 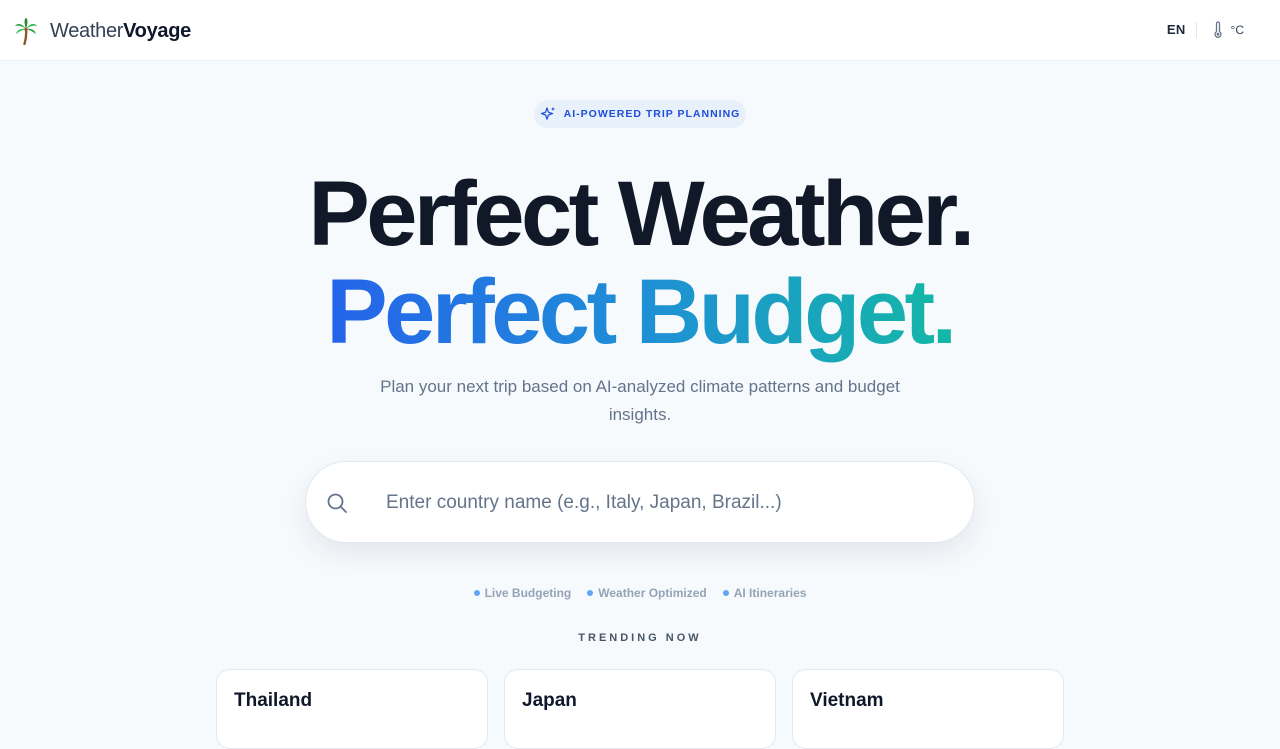 I want to click on search-bar, so click(x=640, y=502).